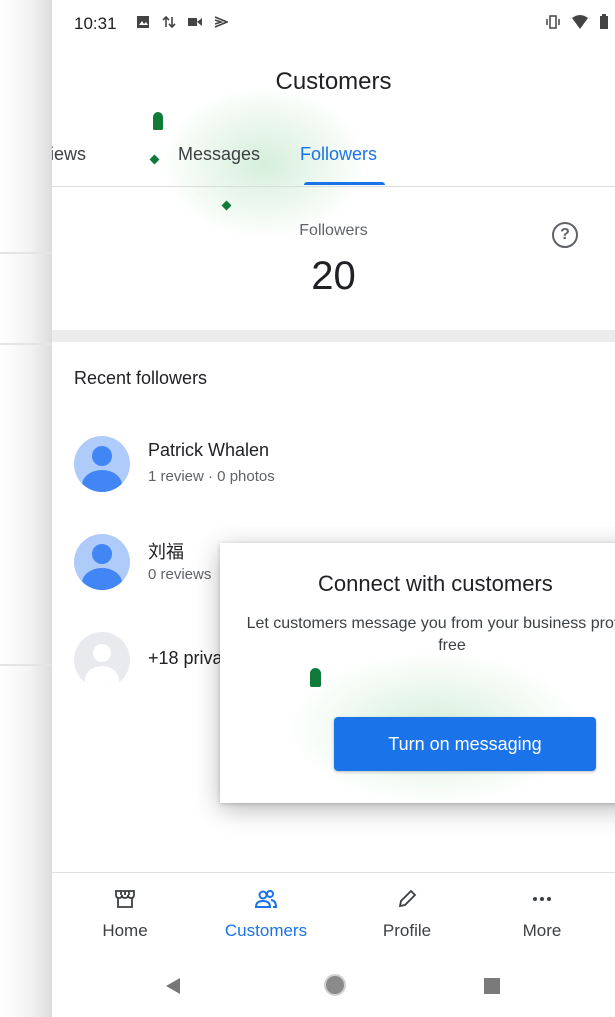 This screenshot has height=1017, width=615. Describe the element at coordinates (195, 22) in the screenshot. I see `video-icon` at that location.